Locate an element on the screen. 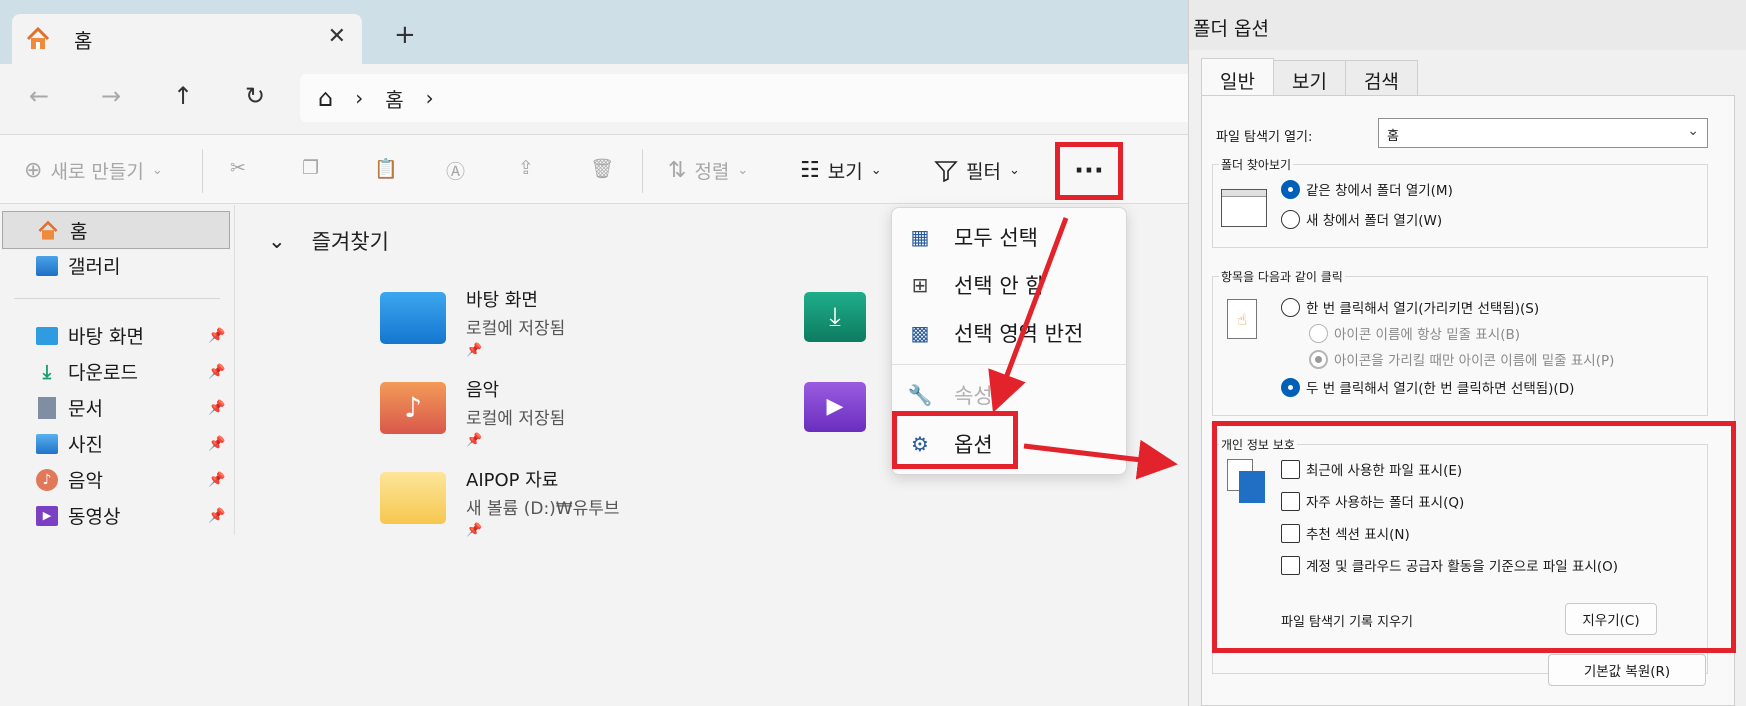 The height and width of the screenshot is (706, 1746). sidebar-item-label: 음악 is located at coordinates (85, 481).